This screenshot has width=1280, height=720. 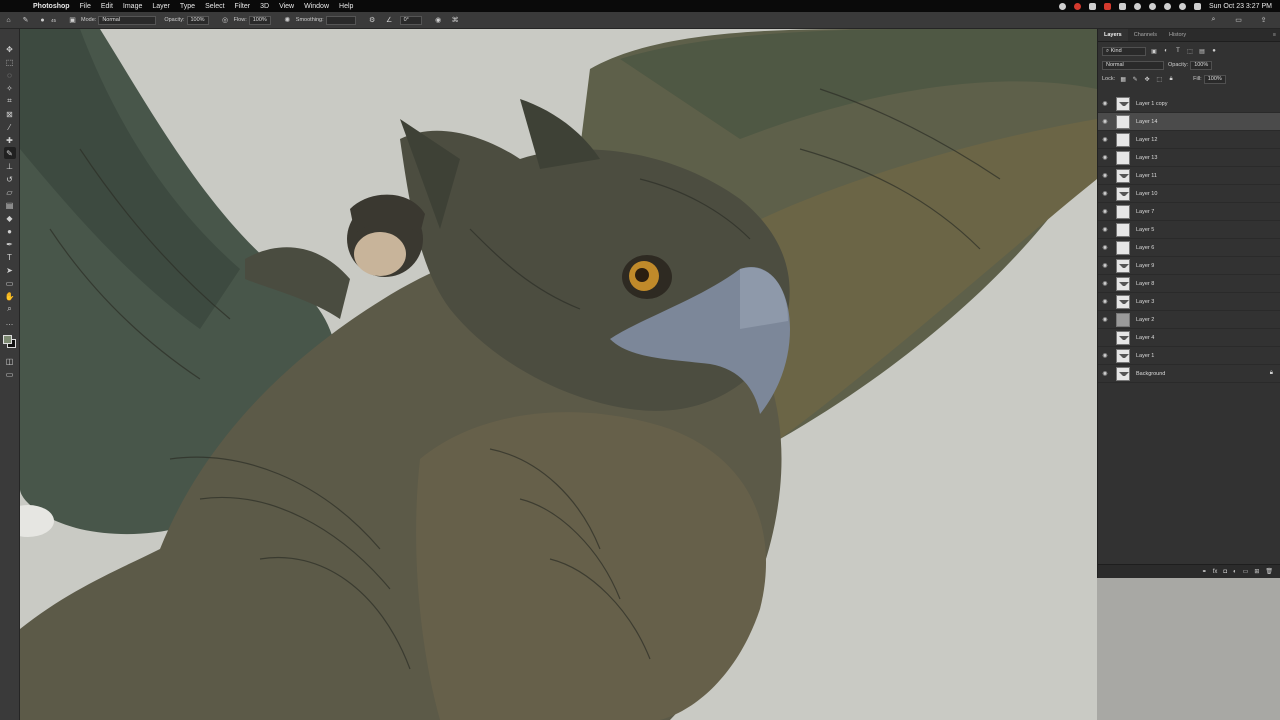 I want to click on eyedropper-tool-icon: ⁄, so click(x=10, y=127).